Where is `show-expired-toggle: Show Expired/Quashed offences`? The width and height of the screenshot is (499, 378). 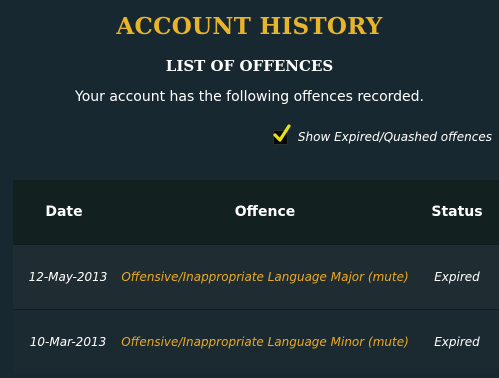 show-expired-toggle: Show Expired/Quashed offences is located at coordinates (382, 135).